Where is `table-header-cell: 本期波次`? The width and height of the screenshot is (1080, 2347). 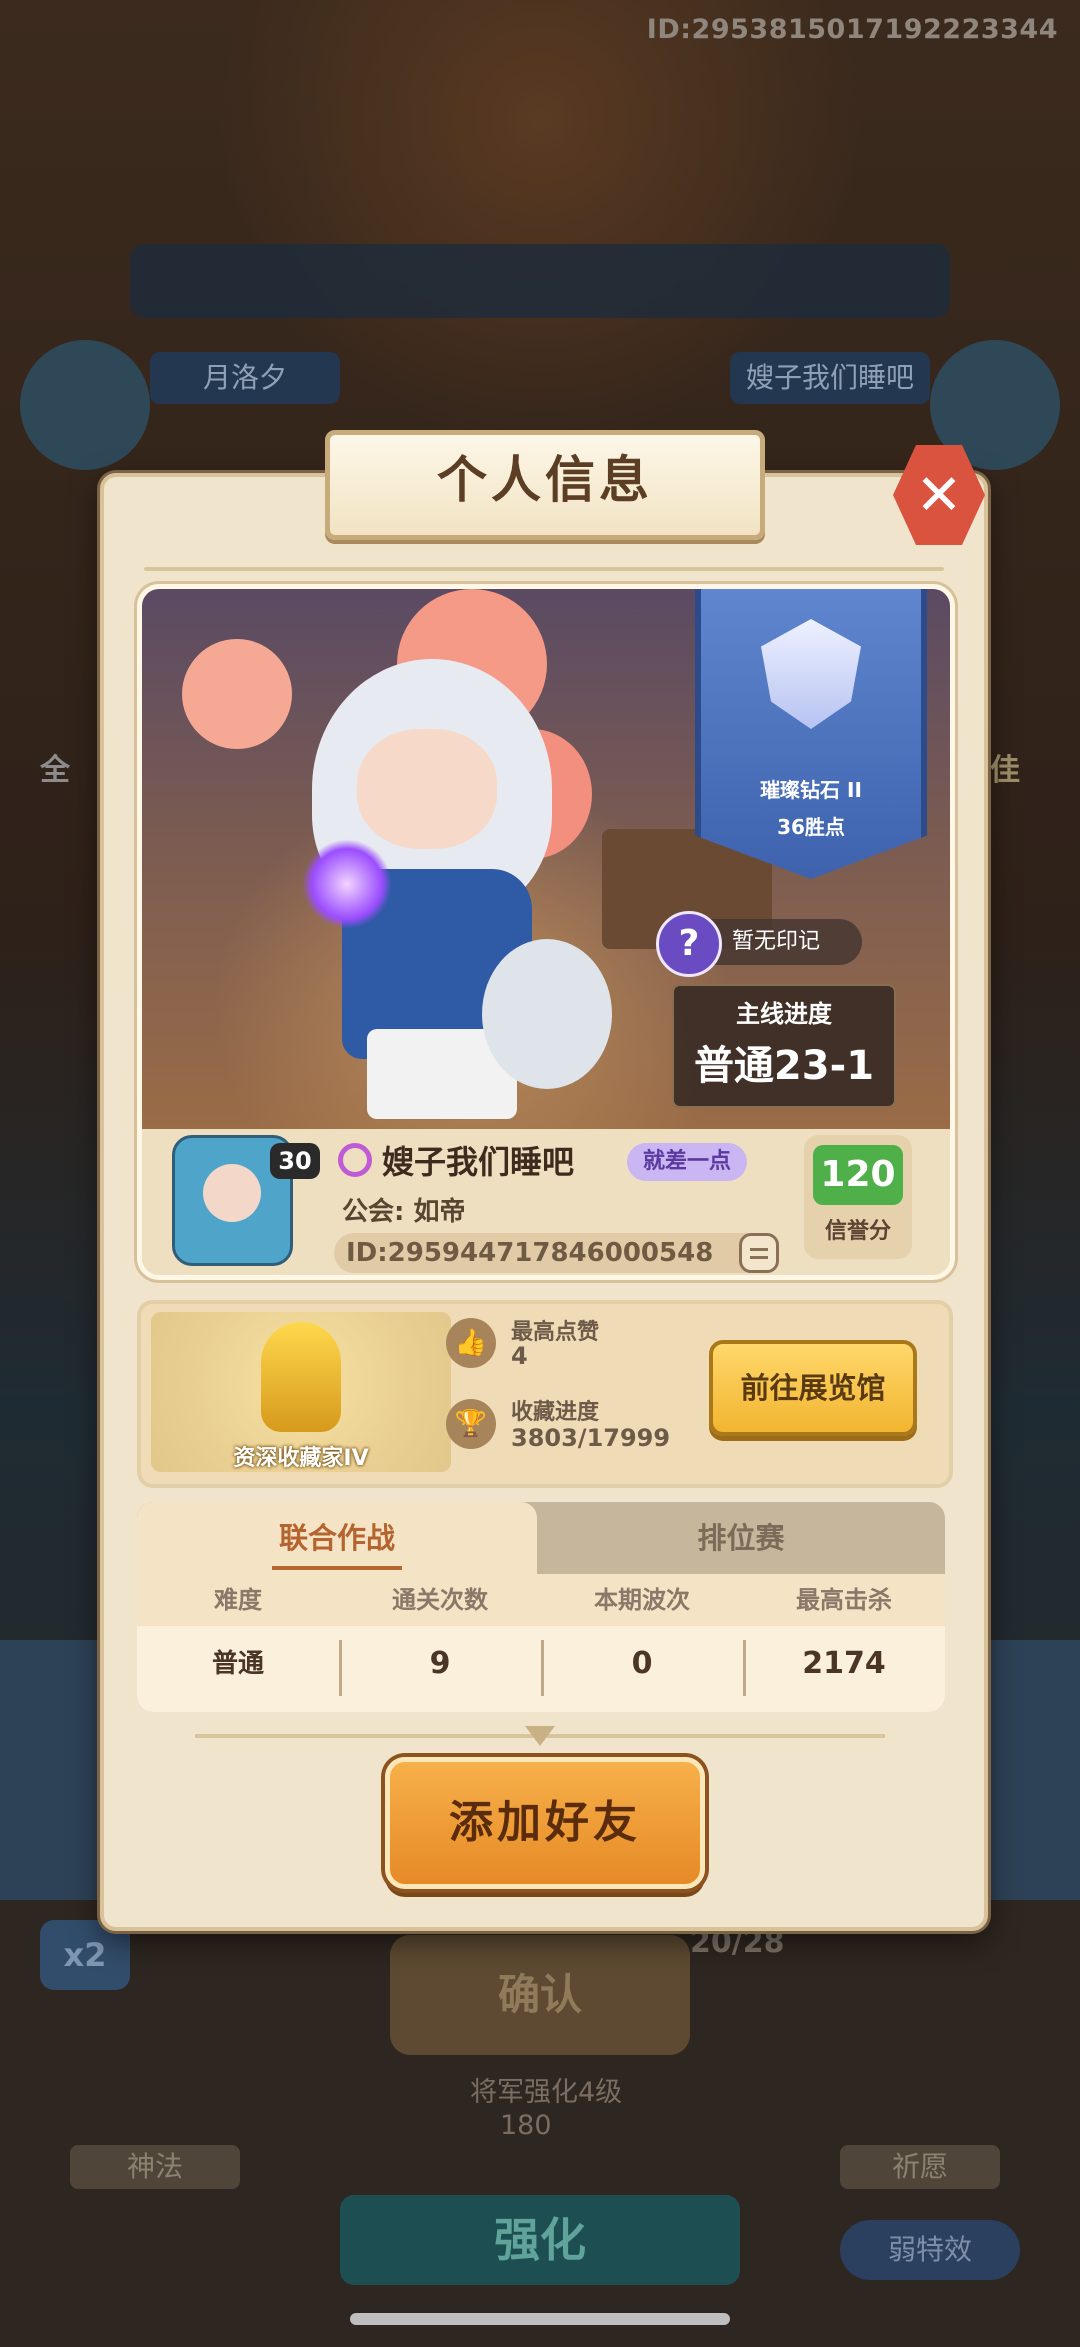 table-header-cell: 本期波次 is located at coordinates (642, 1600).